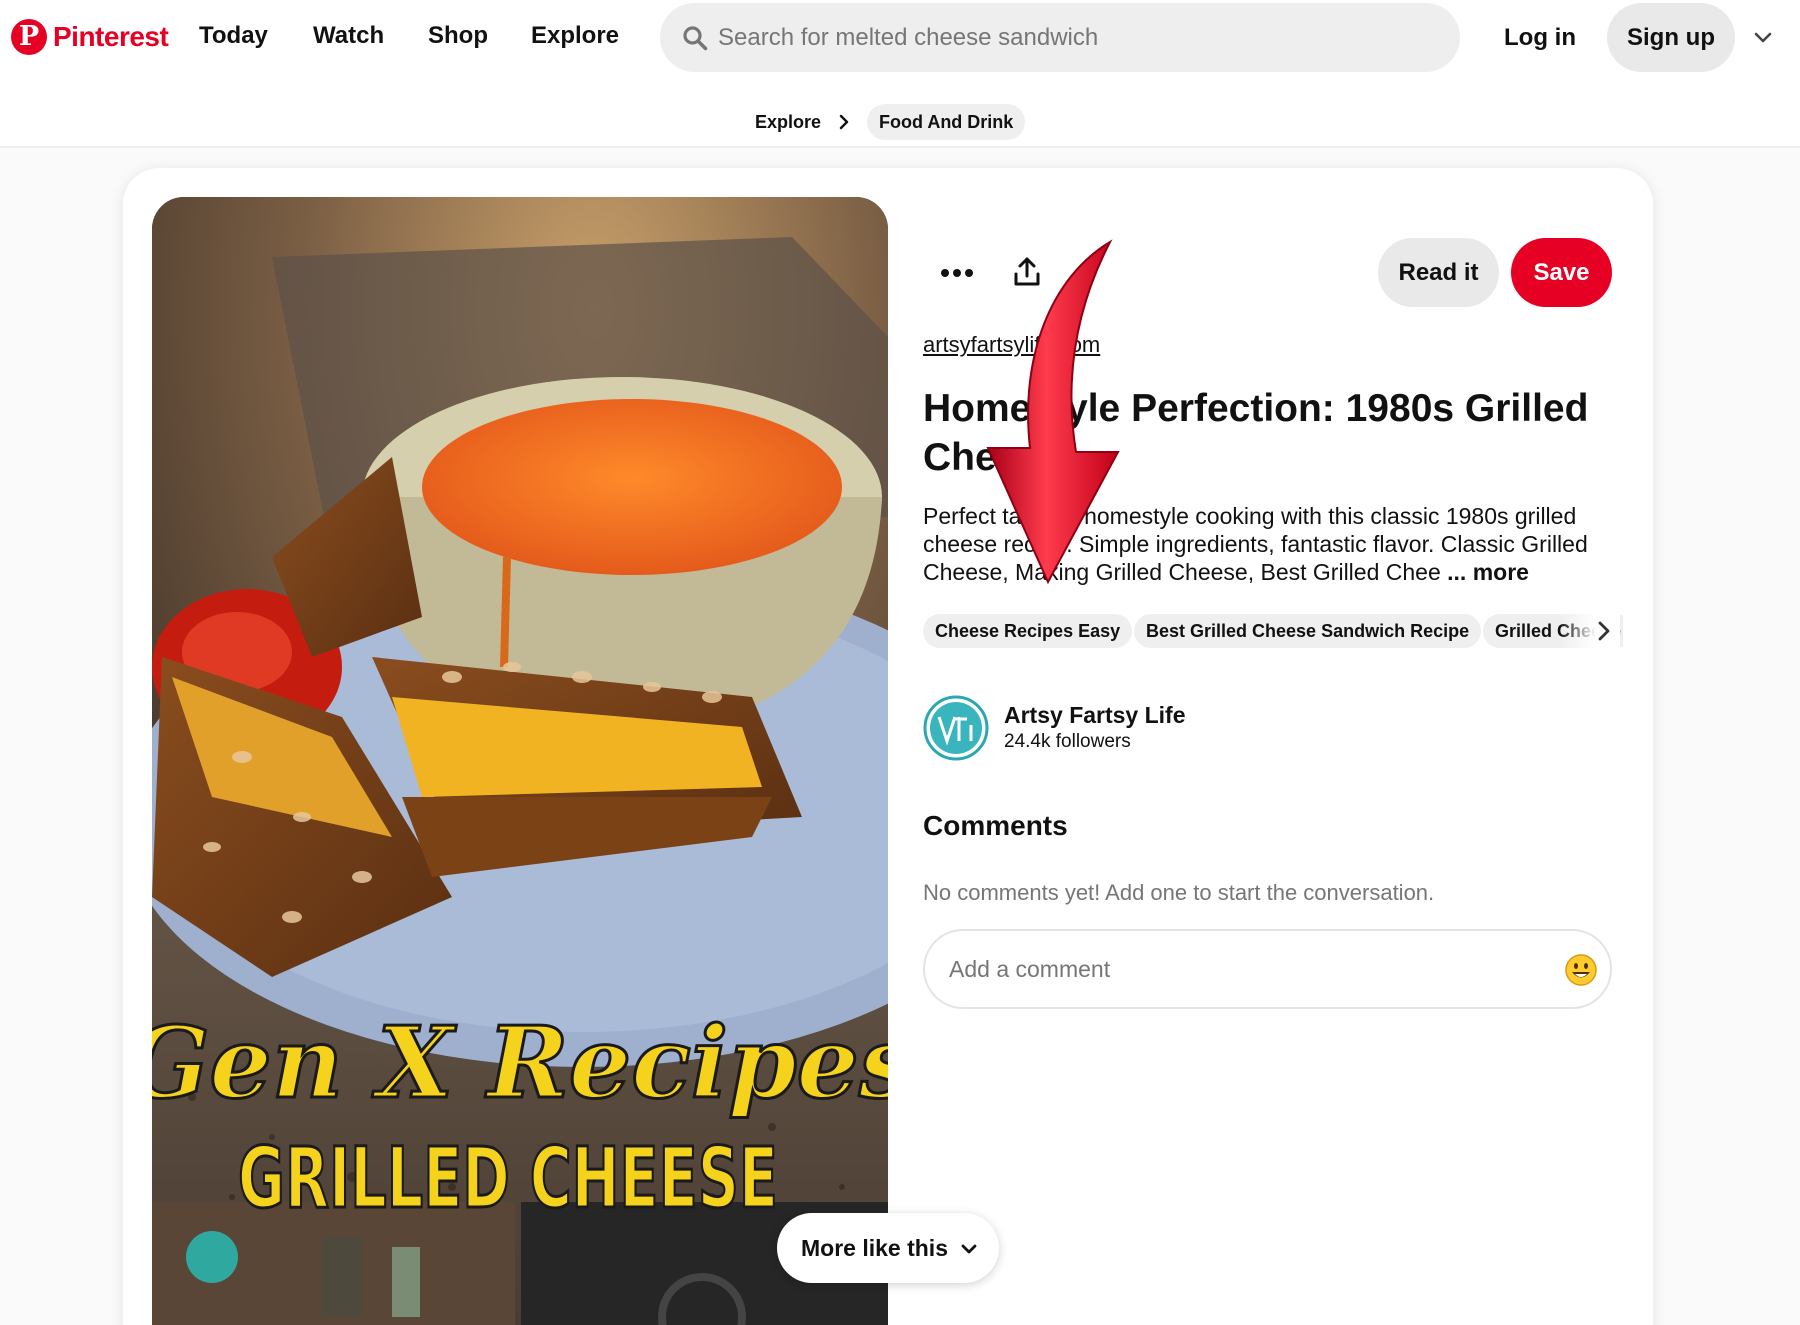 This screenshot has width=1800, height=1325. I want to click on login-button: Log in, so click(1540, 38).